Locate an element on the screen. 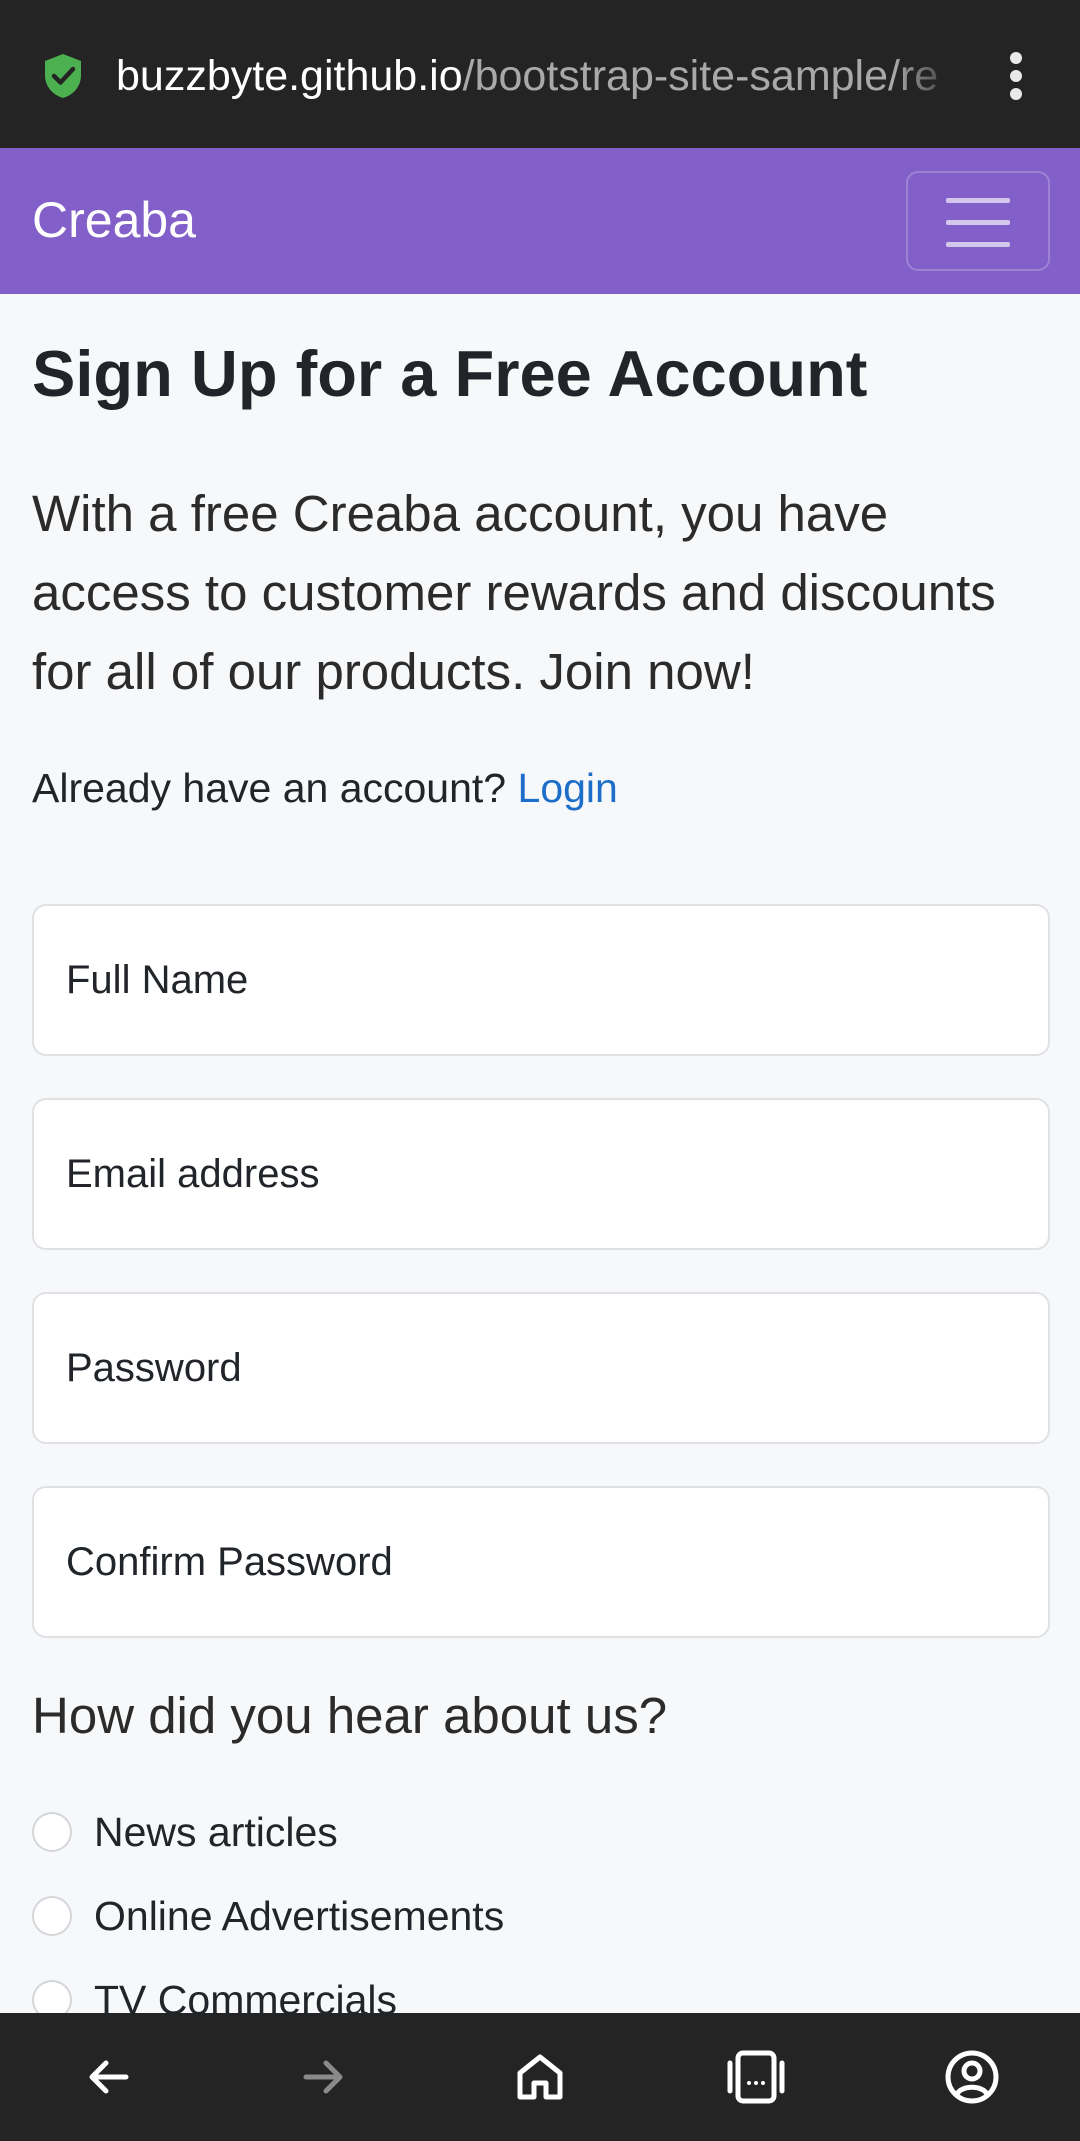 This screenshot has width=1080, height=2141. radio-label: Online Advertisements is located at coordinates (299, 1916).